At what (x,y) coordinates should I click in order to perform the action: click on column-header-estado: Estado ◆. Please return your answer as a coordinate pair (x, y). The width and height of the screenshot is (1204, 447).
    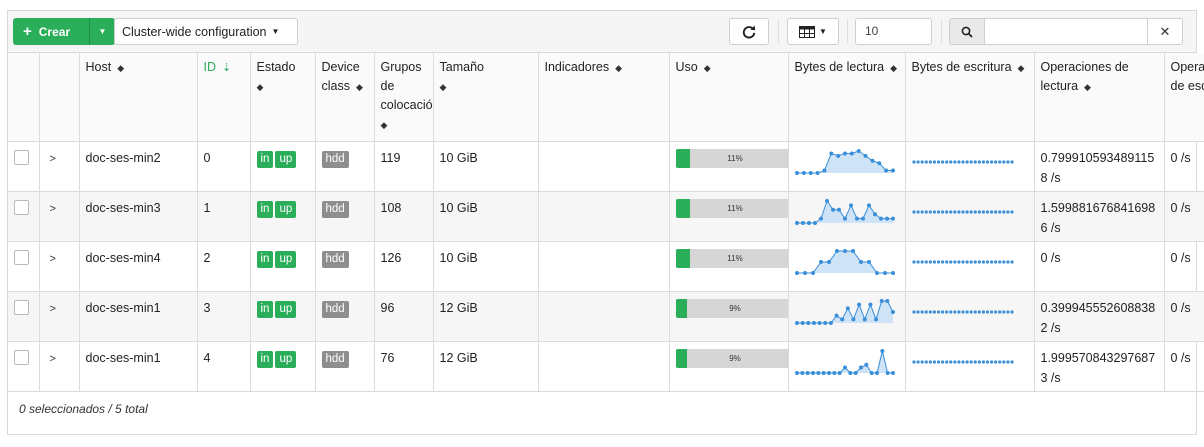
    Looking at the image, I should click on (282, 97).